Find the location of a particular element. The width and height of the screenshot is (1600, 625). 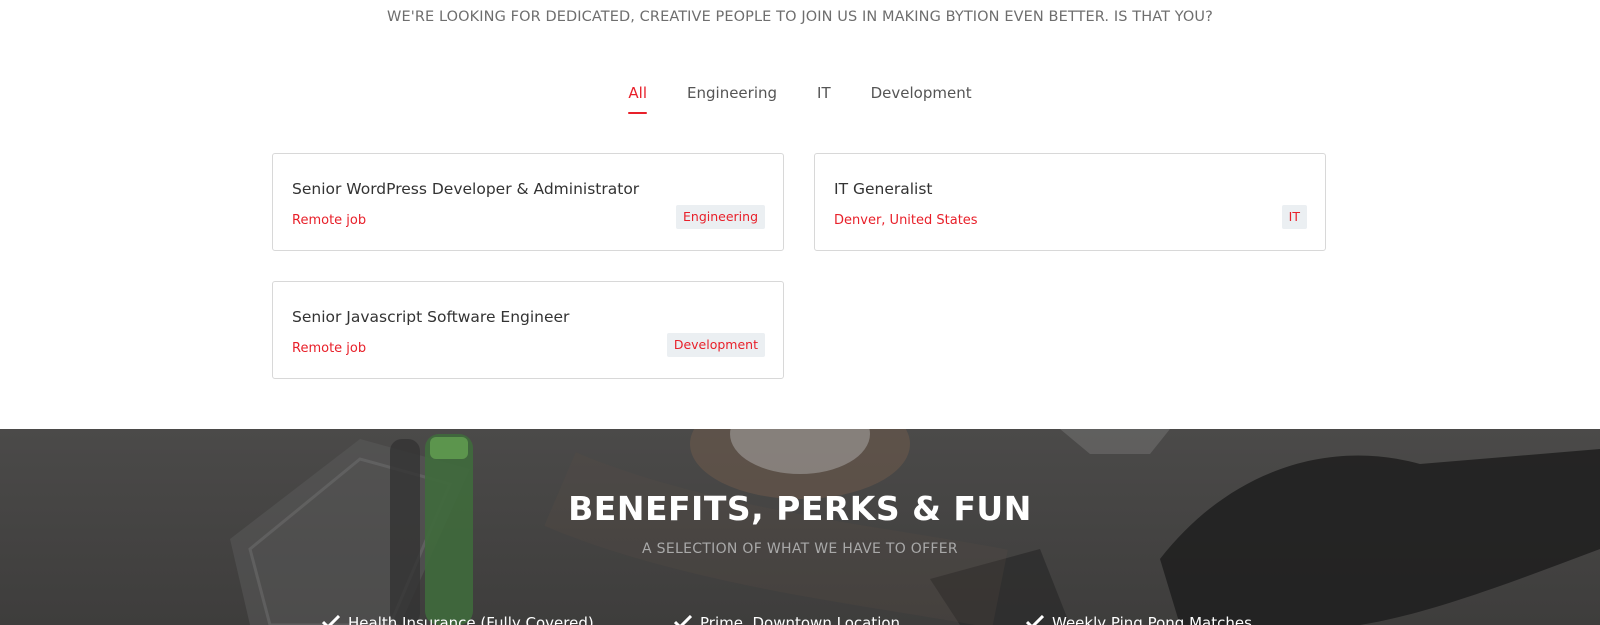

perk-label: Weekly Ping Pong Matches is located at coordinates (1152, 619).